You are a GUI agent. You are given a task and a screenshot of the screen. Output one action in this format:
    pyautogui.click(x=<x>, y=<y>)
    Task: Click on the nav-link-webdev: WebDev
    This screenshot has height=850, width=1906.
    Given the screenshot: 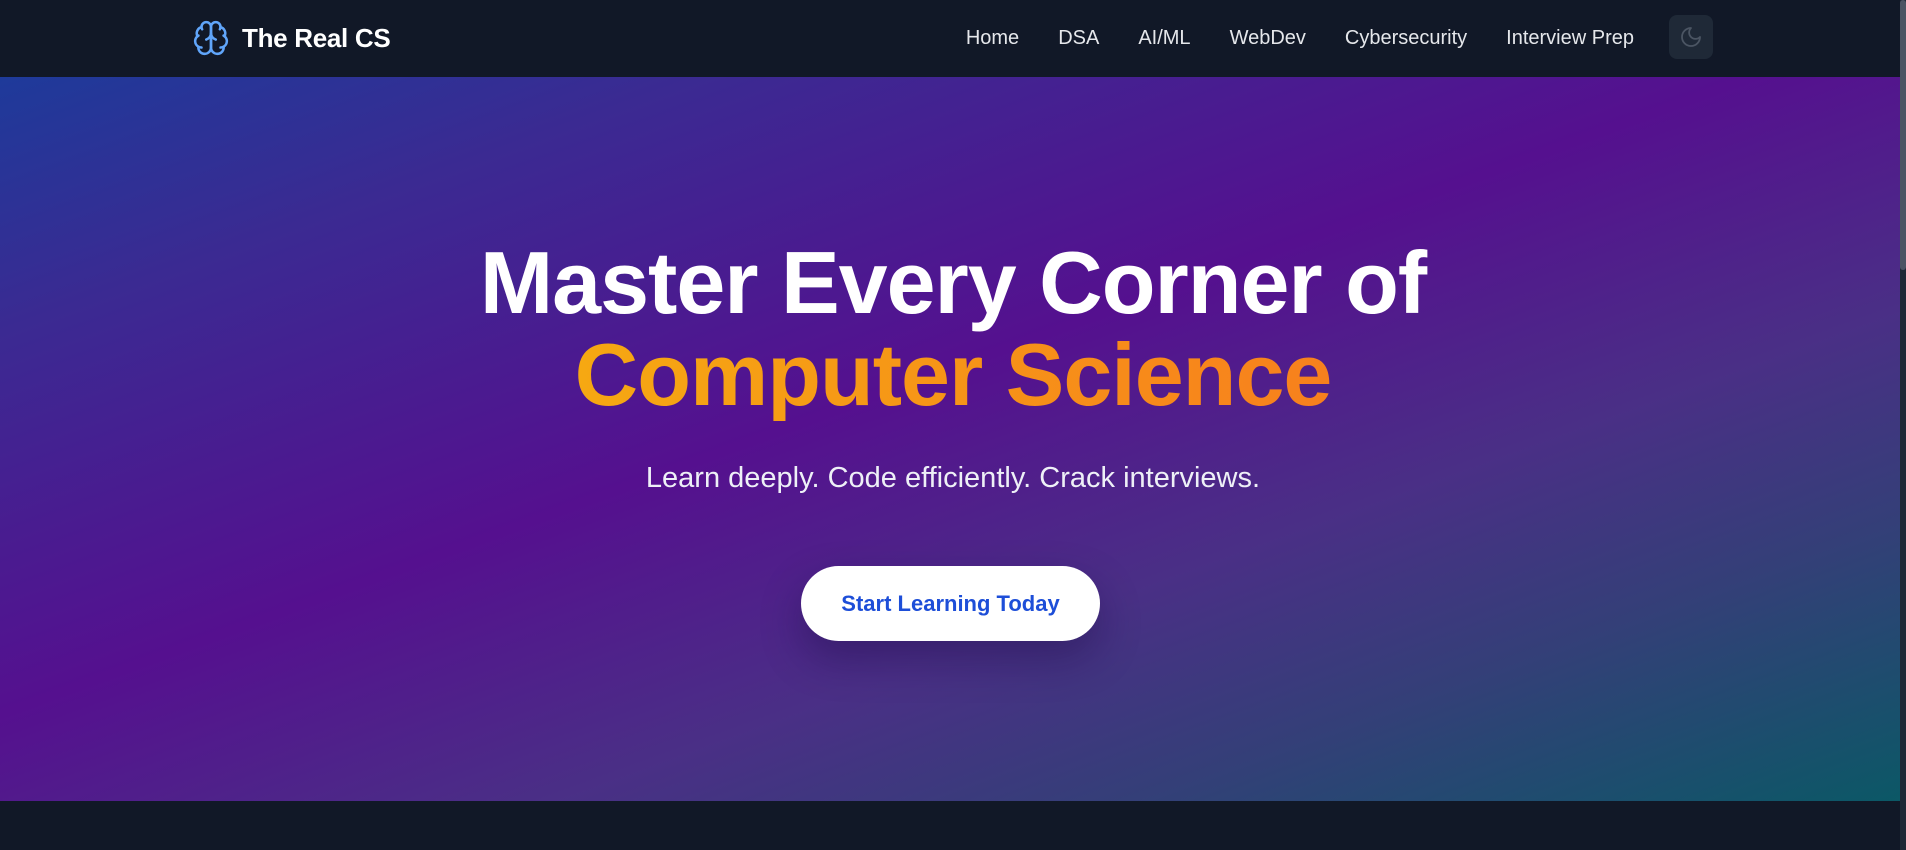 What is the action you would take?
    pyautogui.click(x=1268, y=38)
    